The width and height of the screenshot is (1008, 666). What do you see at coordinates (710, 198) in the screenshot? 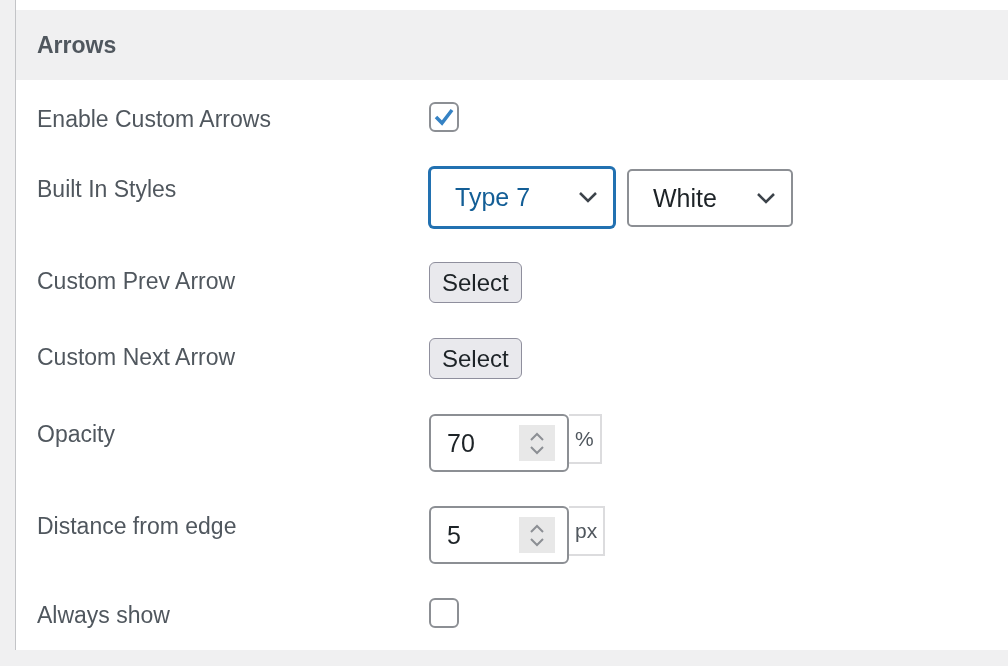
I see `dropdown: White` at bounding box center [710, 198].